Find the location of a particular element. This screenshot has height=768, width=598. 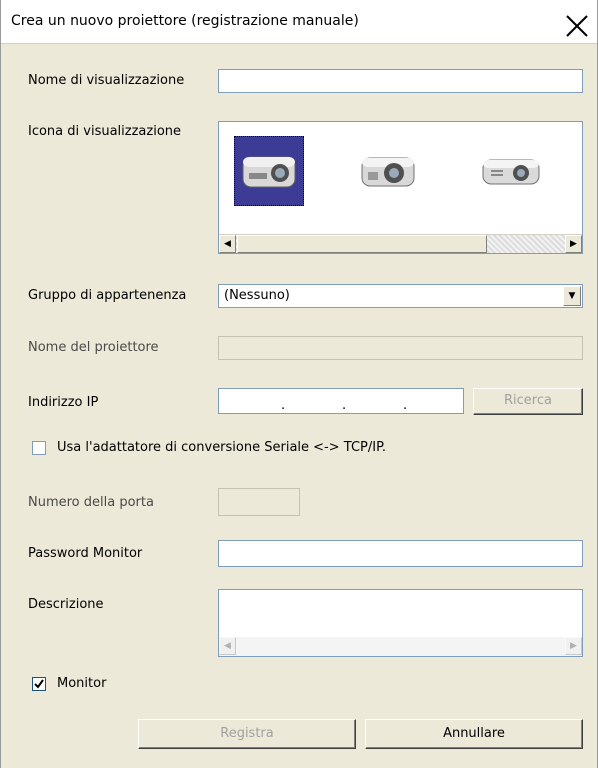

adapter-checkbox is located at coordinates (39, 448).